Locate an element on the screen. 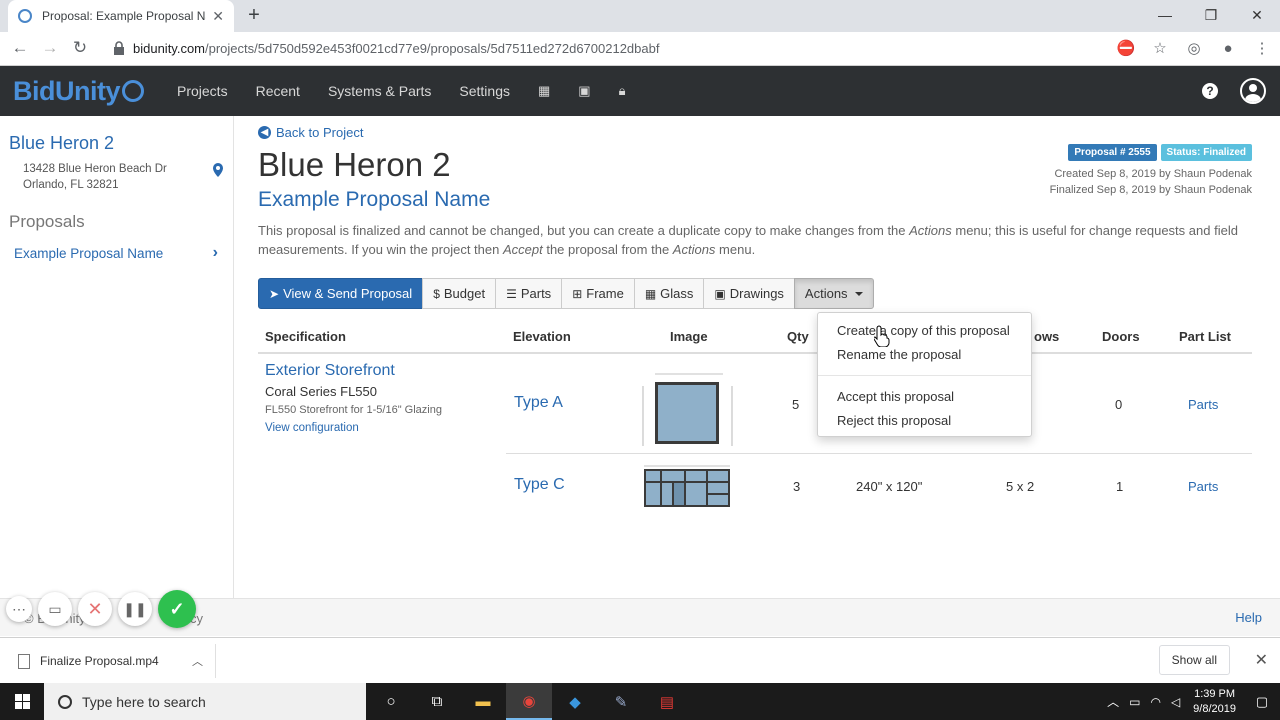  bidunity-logo: BidUnity is located at coordinates (78, 91).